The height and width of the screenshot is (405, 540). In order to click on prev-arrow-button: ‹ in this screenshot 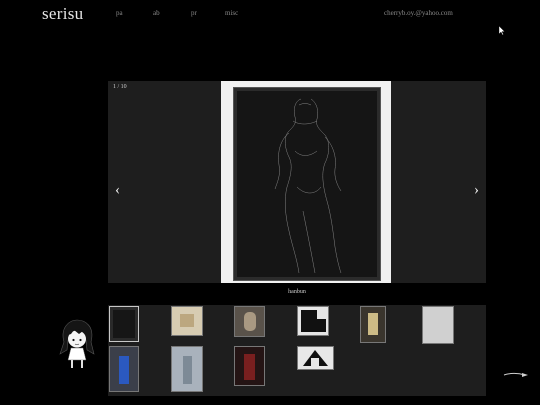, I will do `click(117, 190)`.